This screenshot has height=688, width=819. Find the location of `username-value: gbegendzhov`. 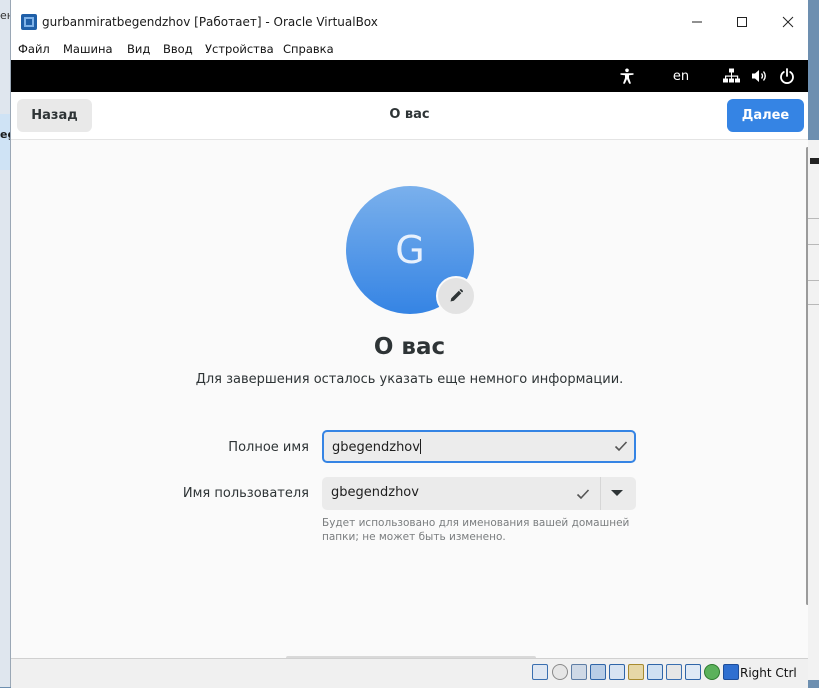

username-value: gbegendzhov is located at coordinates (375, 492).